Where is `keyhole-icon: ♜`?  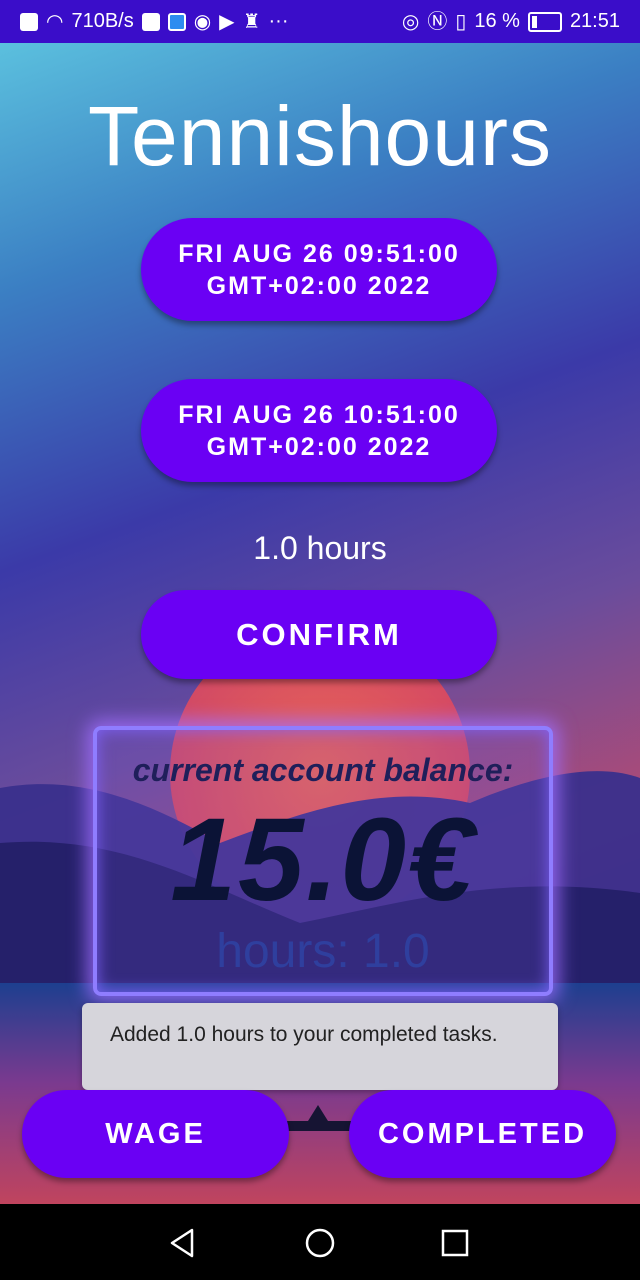 keyhole-icon: ♜ is located at coordinates (251, 21).